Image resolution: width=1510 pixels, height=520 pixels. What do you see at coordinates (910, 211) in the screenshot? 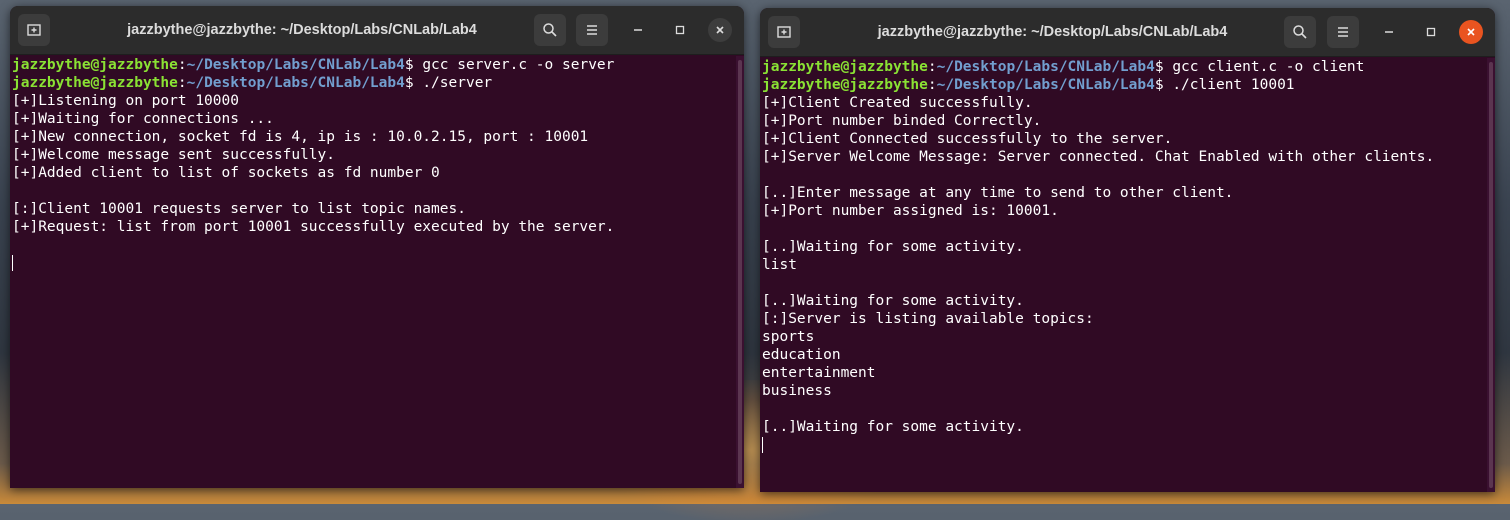
I see `output-line: [+]Port number assigned is: 10001.` at bounding box center [910, 211].